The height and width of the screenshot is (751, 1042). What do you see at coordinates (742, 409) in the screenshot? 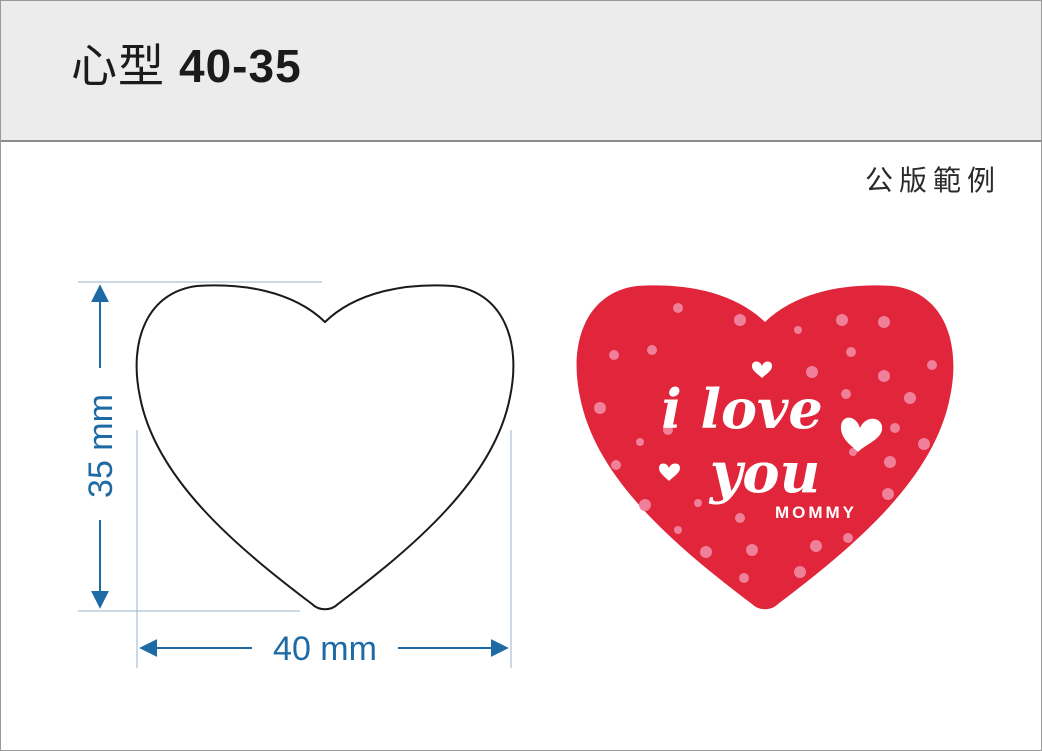
I see `sample-text-line1: i love` at bounding box center [742, 409].